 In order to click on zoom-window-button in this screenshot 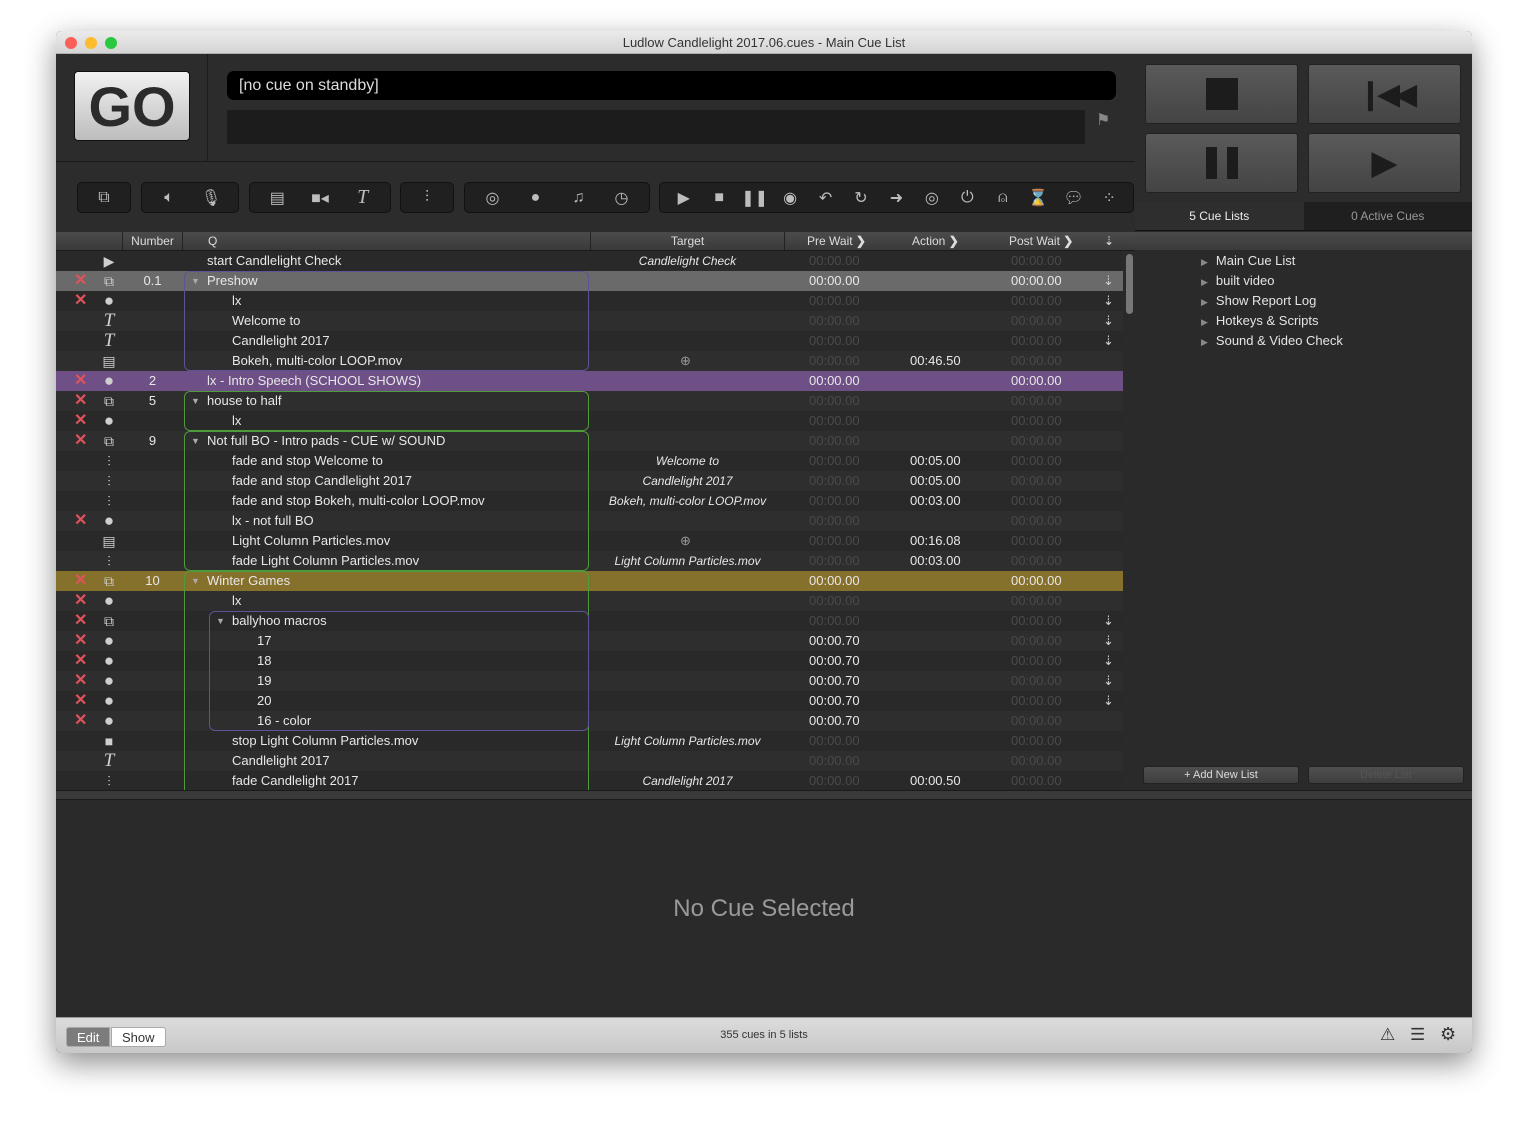, I will do `click(111, 43)`.